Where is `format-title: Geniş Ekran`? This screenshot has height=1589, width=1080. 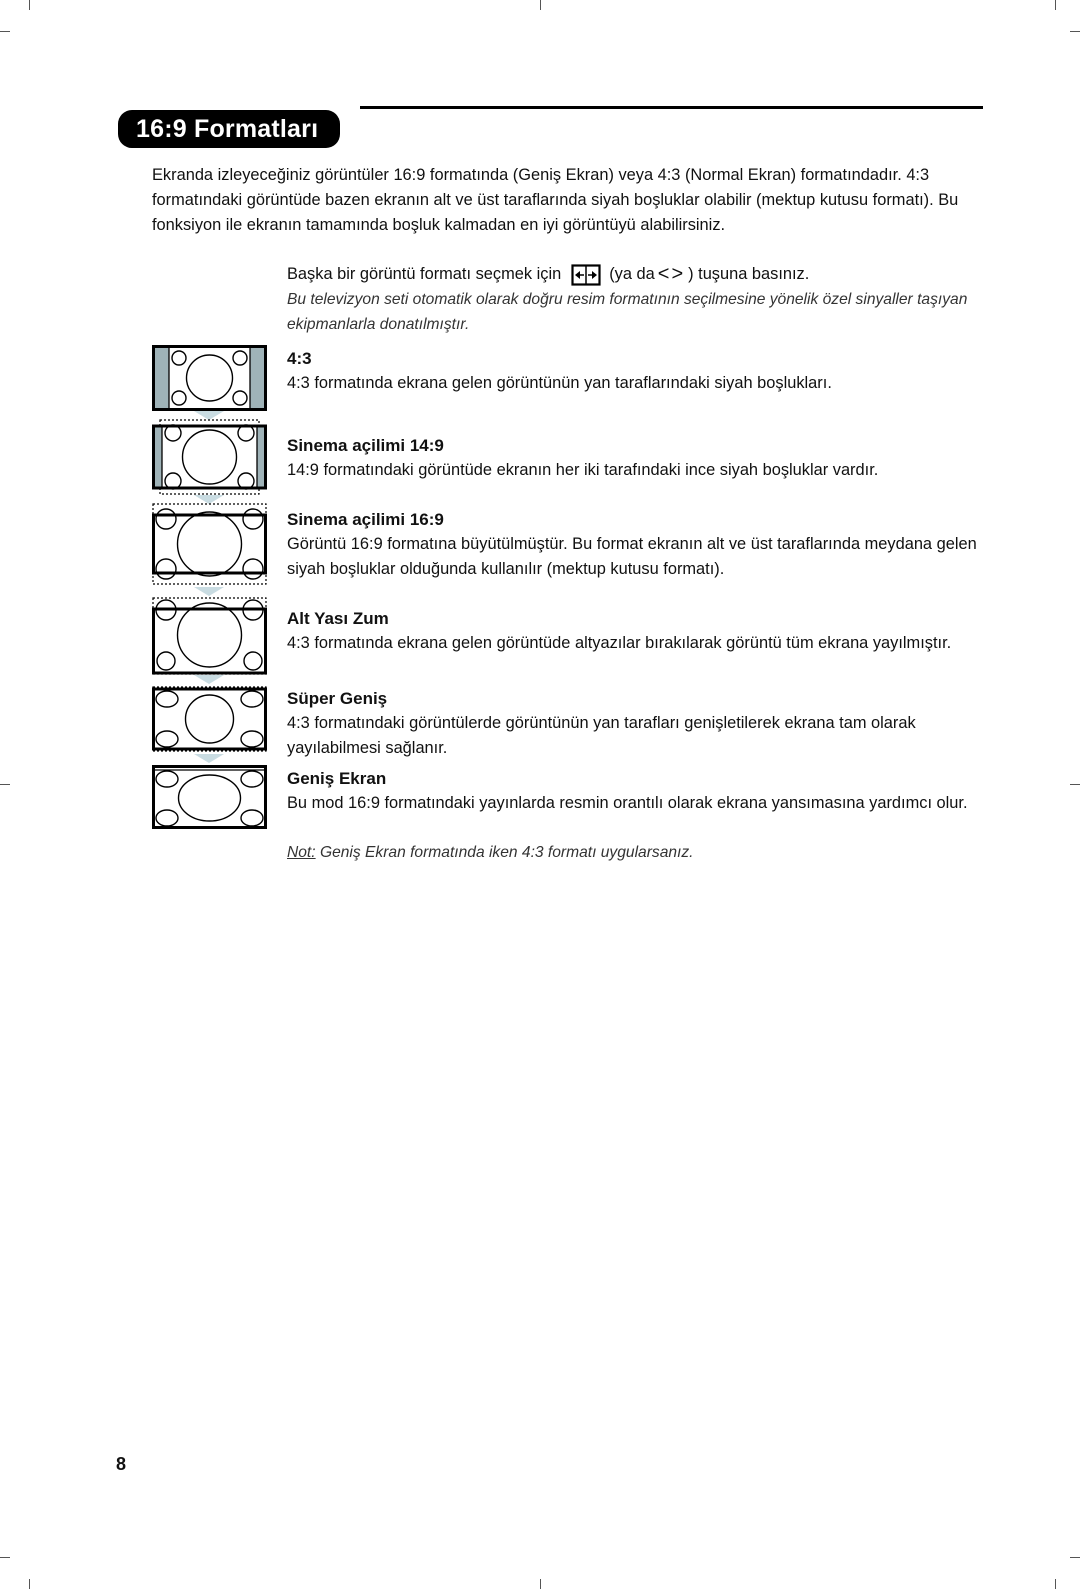 format-title: Geniş Ekran is located at coordinates (337, 778).